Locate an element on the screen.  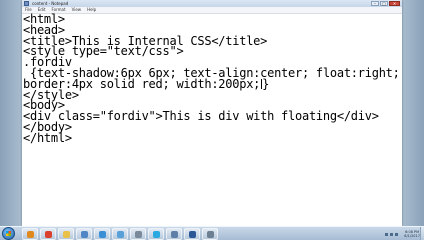
desktop-background-left is located at coordinates (11, 113).